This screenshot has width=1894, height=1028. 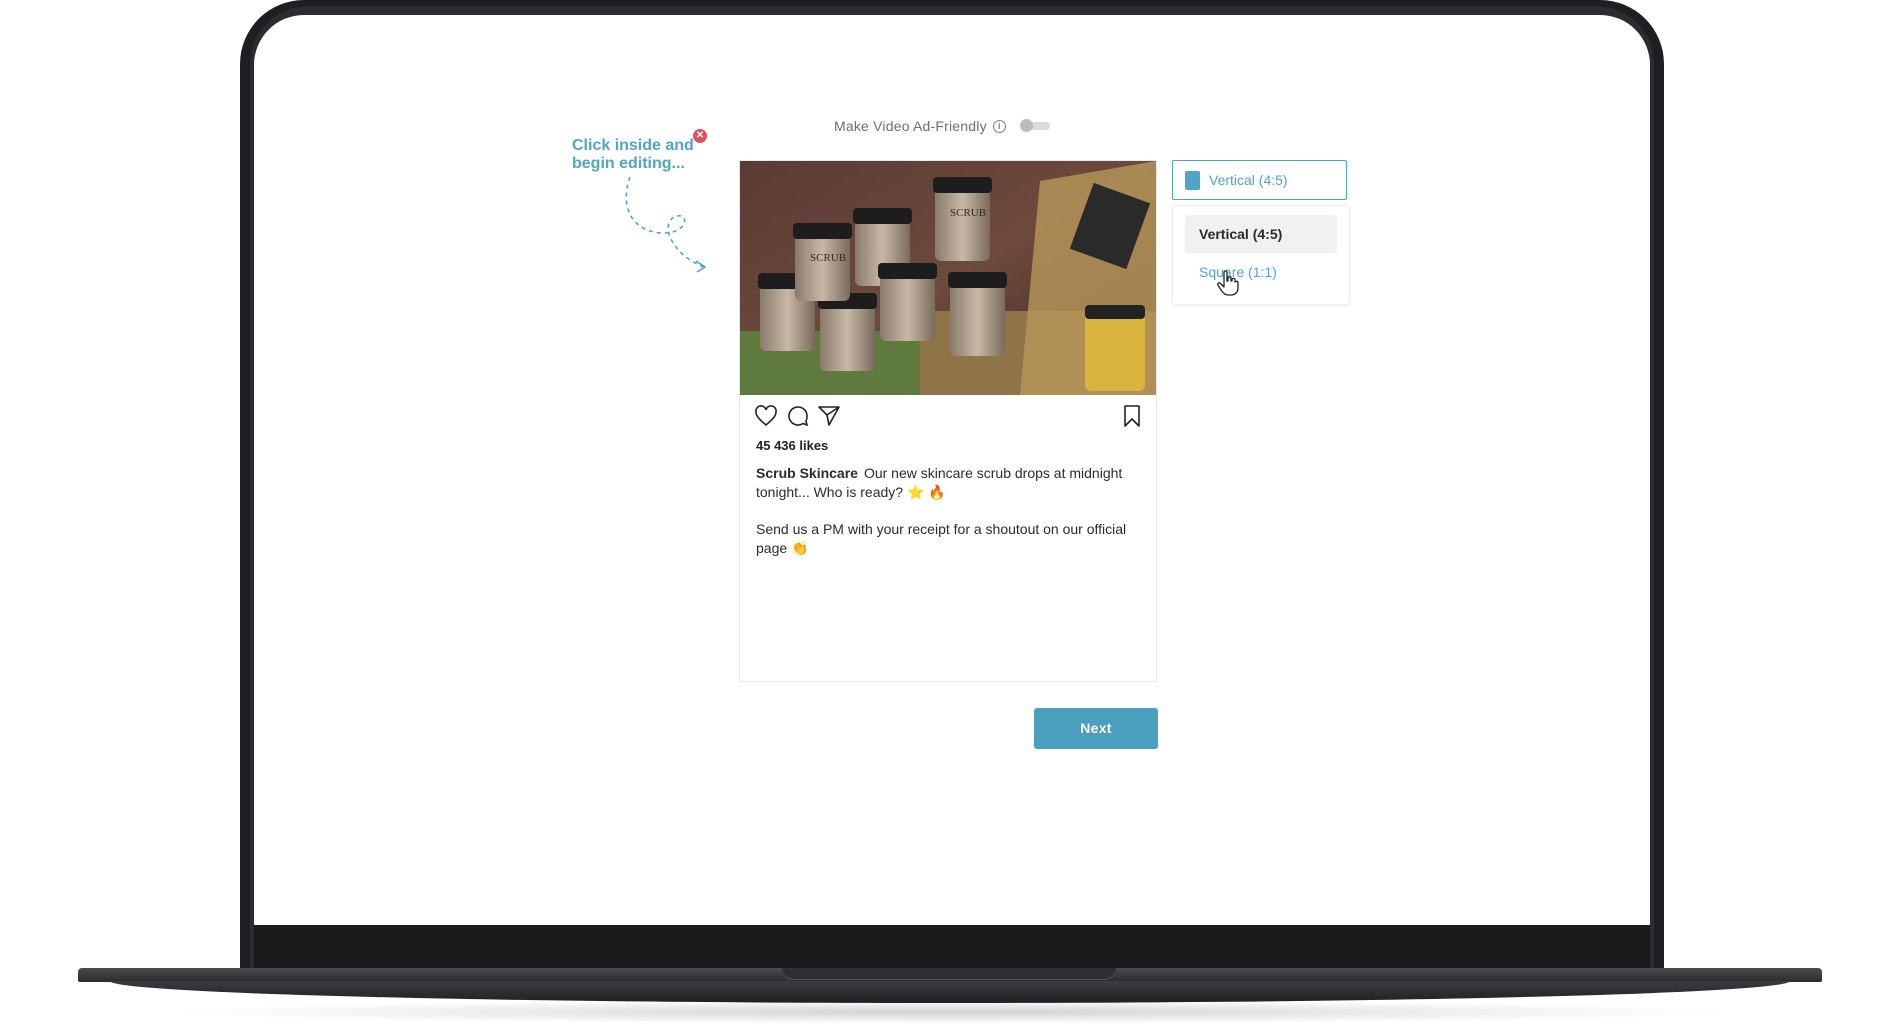 What do you see at coordinates (948, 416) in the screenshot?
I see `post-actions` at bounding box center [948, 416].